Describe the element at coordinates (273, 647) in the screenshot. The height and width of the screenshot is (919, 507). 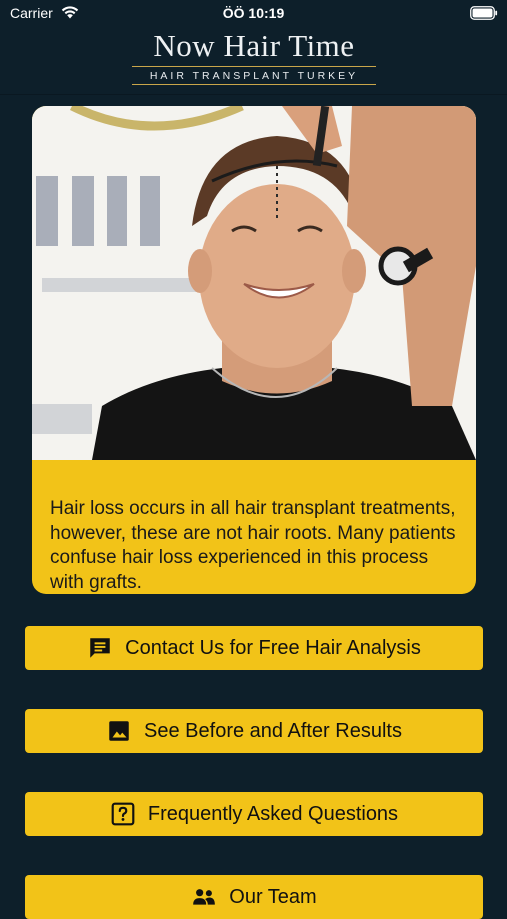
I see `contact-button-label: Contact Us for Free Hair Analysis` at that location.